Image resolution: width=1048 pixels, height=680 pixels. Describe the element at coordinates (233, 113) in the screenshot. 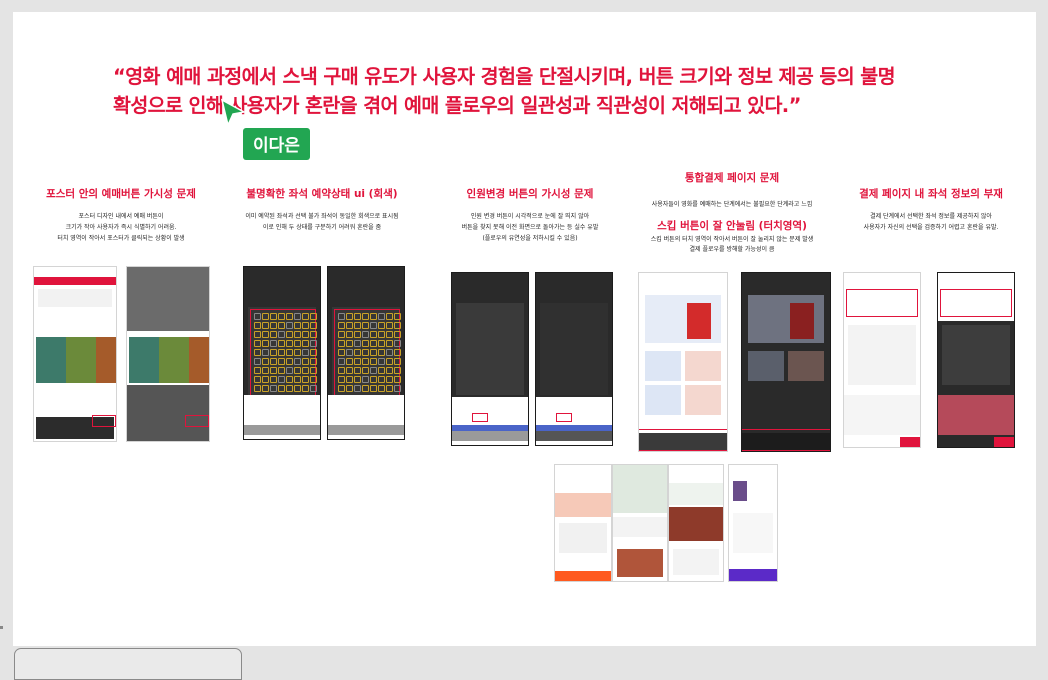

I see `collaborator-cursor-icon` at that location.